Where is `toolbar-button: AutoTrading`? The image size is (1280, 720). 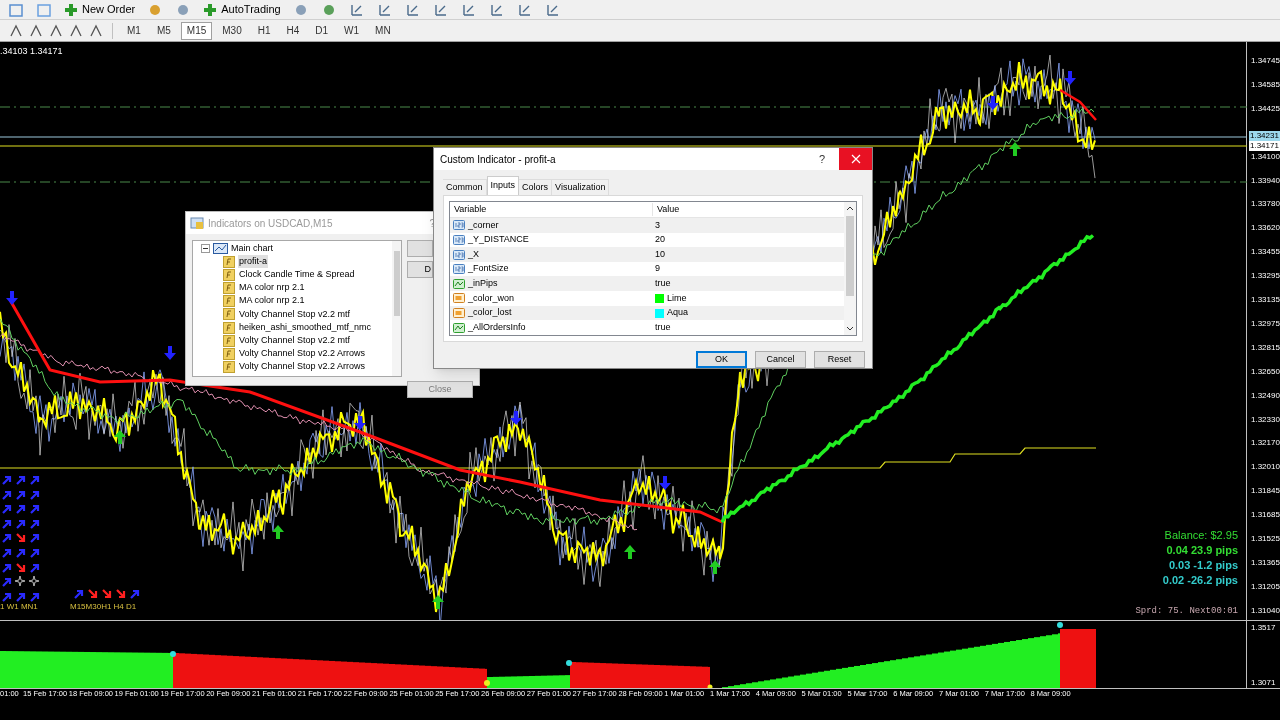 toolbar-button: AutoTrading is located at coordinates (242, 9).